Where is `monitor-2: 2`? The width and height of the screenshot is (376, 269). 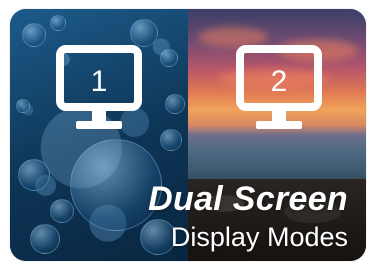 monitor-2: 2 is located at coordinates (279, 90).